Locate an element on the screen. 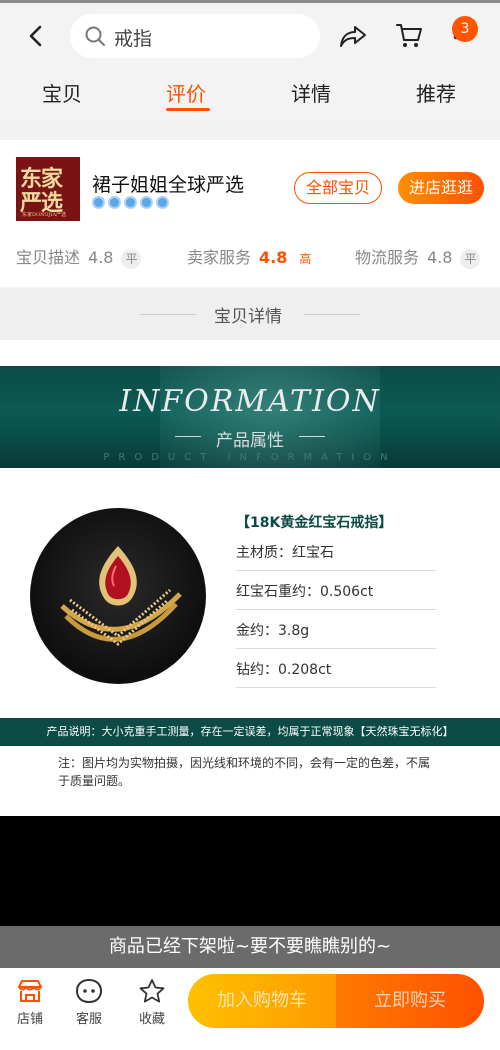 This screenshot has height=1050, width=500. spec-row: 钻约：0.208ct is located at coordinates (336, 673).